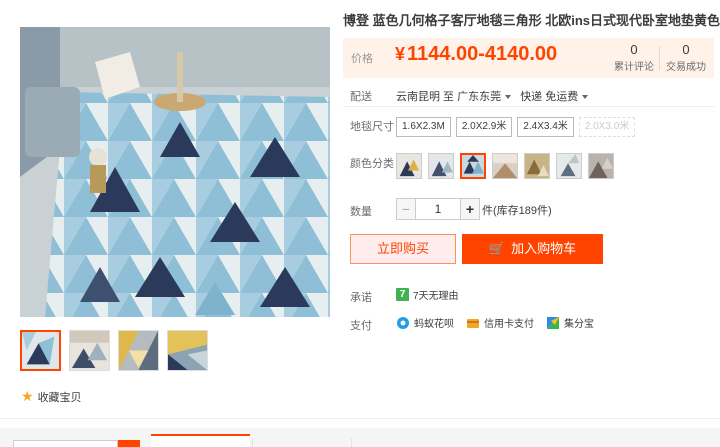 The width and height of the screenshot is (720, 447). I want to click on promise-label: 承诺, so click(361, 298).